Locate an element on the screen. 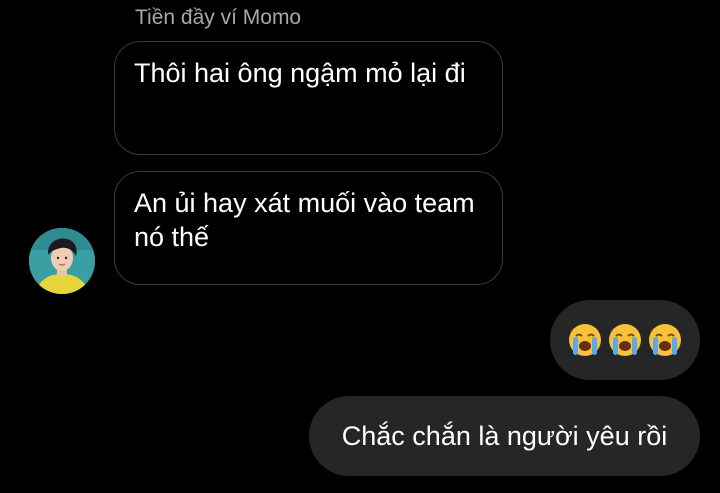  message-text: Chắc chắn là người yêu rồi is located at coordinates (504, 436).